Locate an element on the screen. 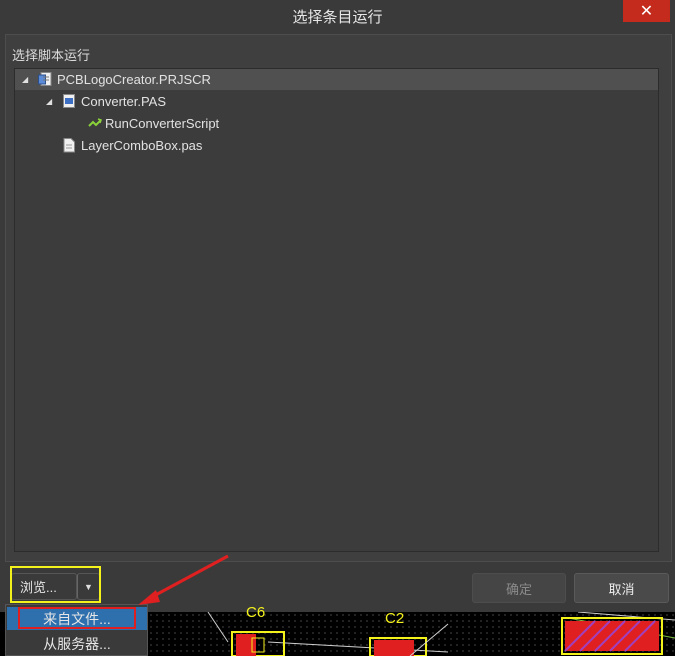 Image resolution: width=675 pixels, height=656 pixels. annotation-arrow-icon is located at coordinates (183, 579).